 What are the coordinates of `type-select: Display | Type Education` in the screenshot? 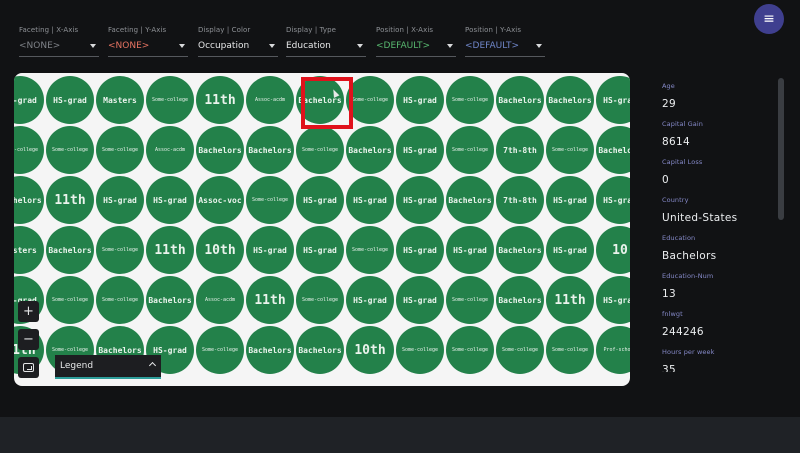 It's located at (326, 41).